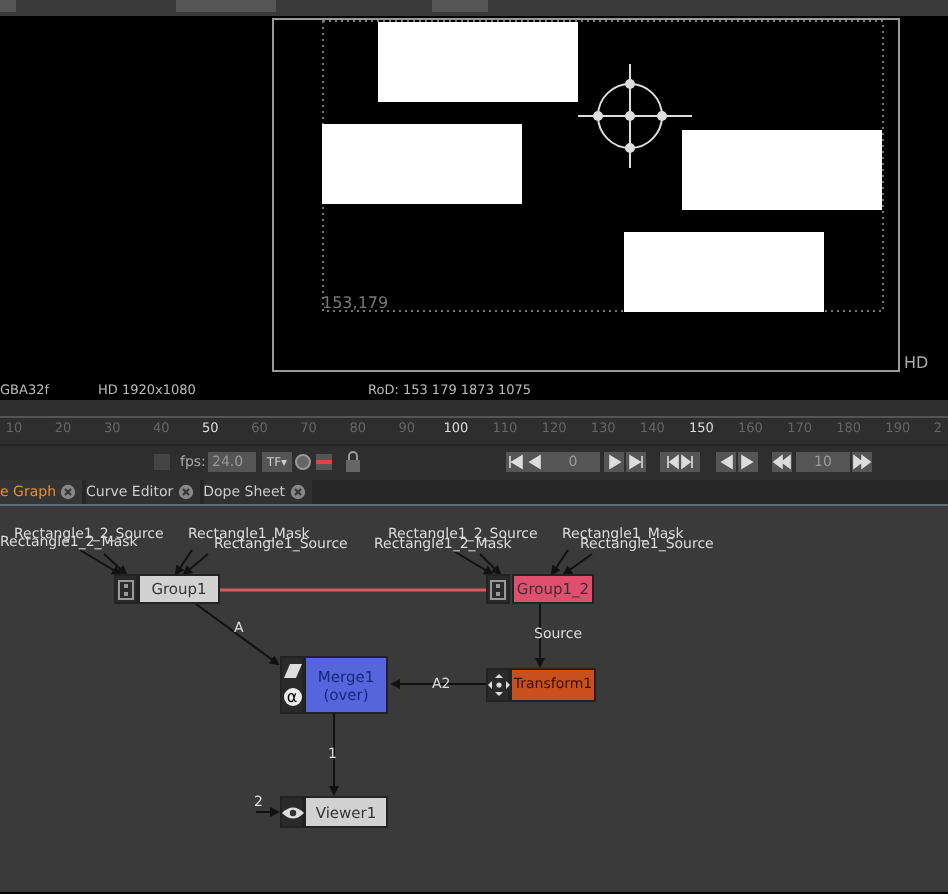 This screenshot has height=894, width=948. I want to click on play-forward-icon, so click(748, 462).